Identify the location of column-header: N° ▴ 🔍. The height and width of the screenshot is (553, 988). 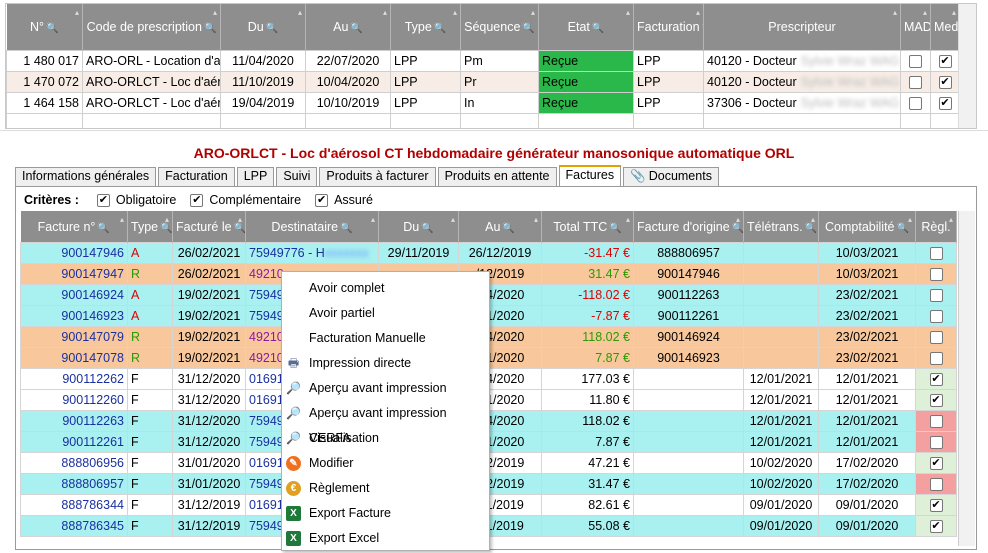
(44, 27).